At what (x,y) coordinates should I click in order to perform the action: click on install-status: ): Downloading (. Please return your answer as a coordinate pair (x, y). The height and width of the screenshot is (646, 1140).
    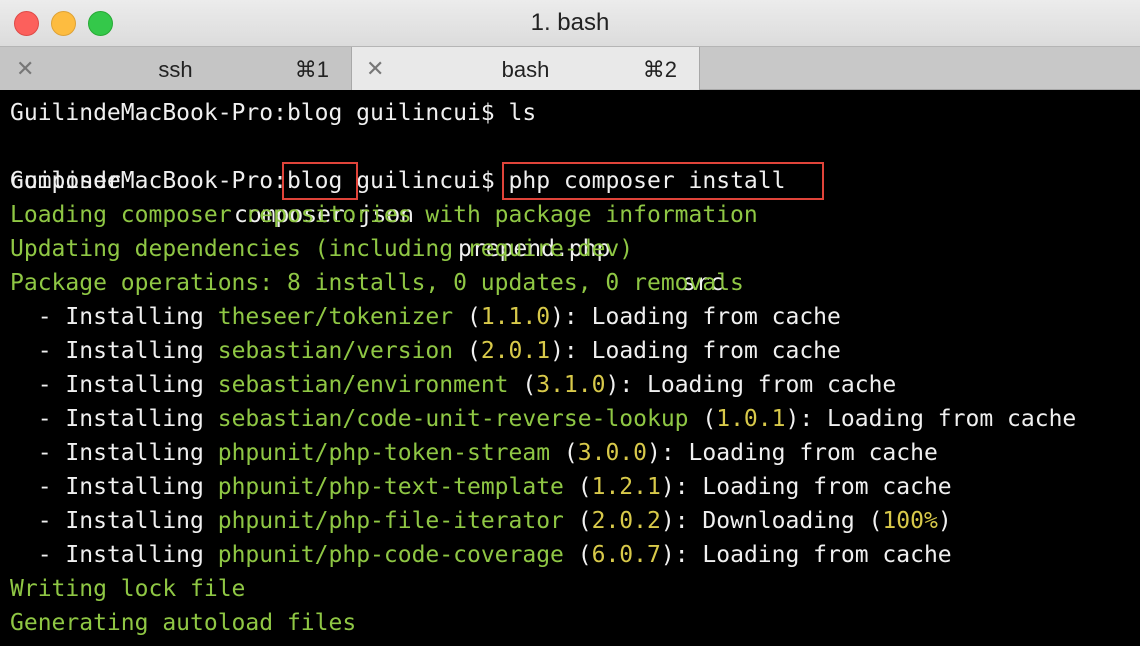
    Looking at the image, I should click on (771, 521).